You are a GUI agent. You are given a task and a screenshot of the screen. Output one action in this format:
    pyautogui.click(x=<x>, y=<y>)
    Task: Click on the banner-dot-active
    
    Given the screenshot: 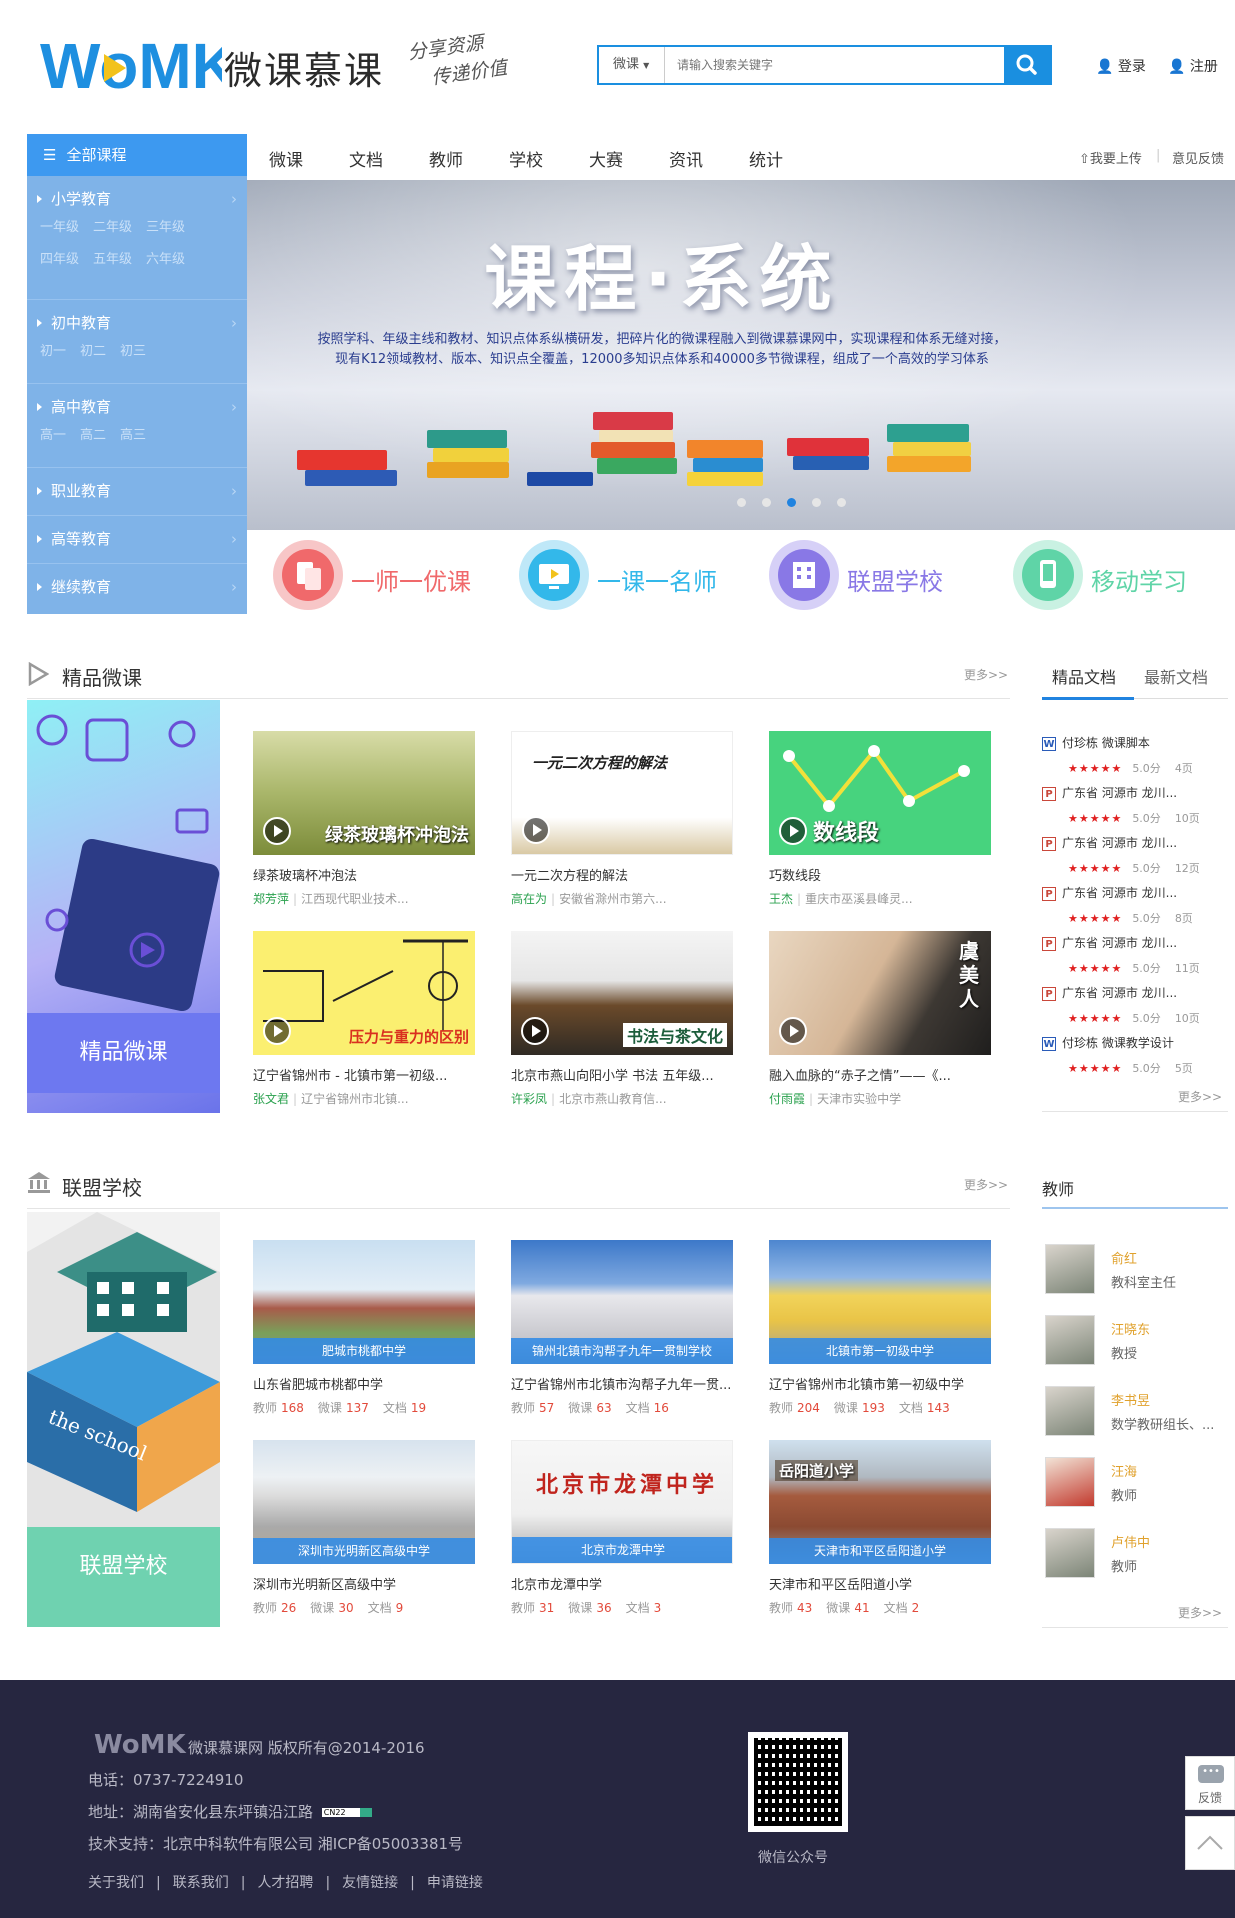 What is the action you would take?
    pyautogui.click(x=791, y=502)
    